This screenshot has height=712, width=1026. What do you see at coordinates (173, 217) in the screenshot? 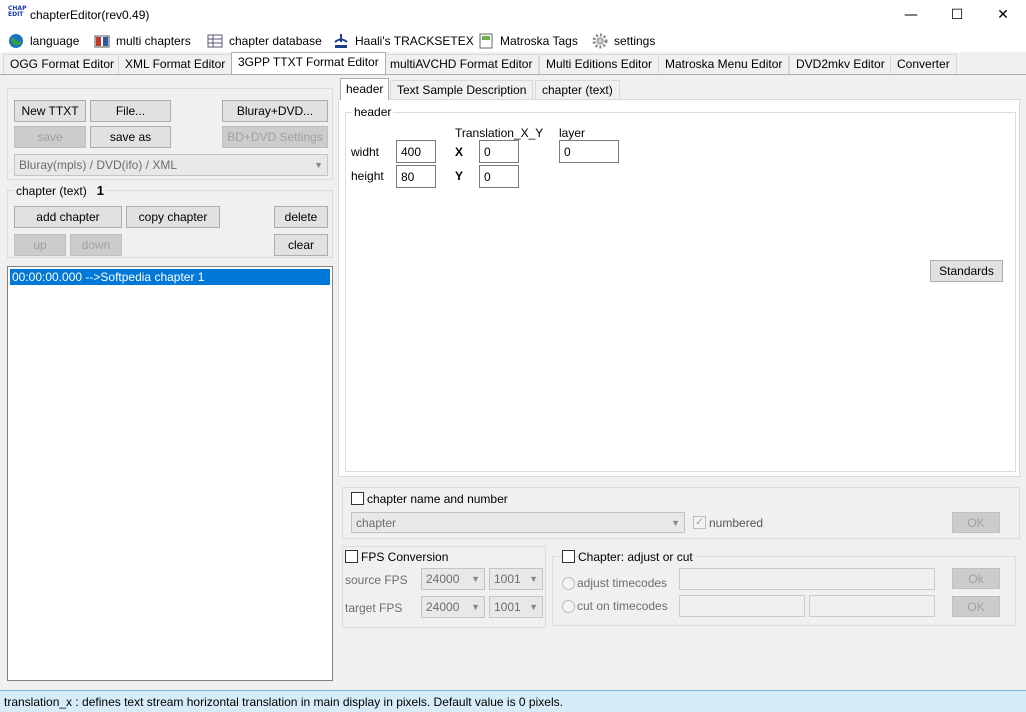
I see `copy-chapter-button: copy chapter` at bounding box center [173, 217].